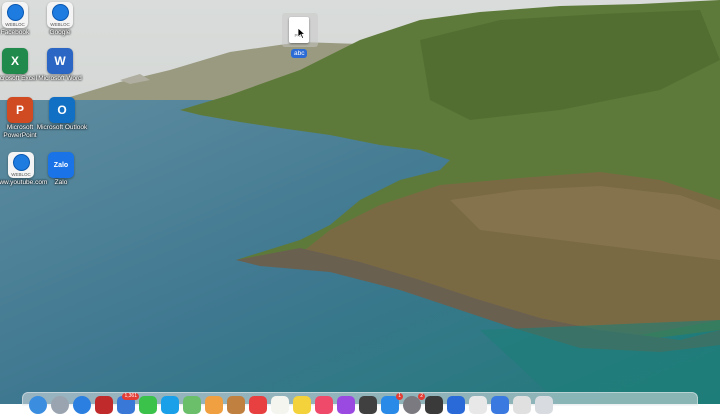 This screenshot has height=414, width=720. I want to click on notification-badge: 1,361, so click(130, 396).